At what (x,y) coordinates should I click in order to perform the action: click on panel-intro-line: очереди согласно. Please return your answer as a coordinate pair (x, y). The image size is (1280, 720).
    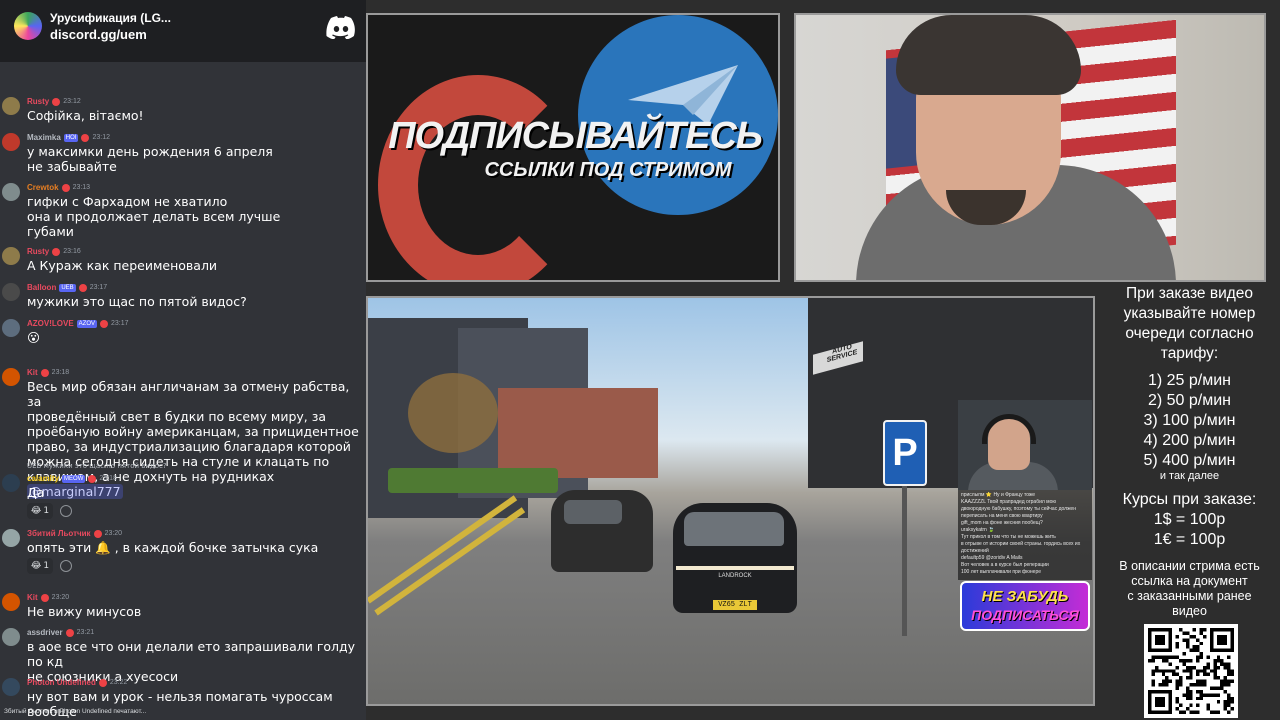
    Looking at the image, I should click on (1189, 333).